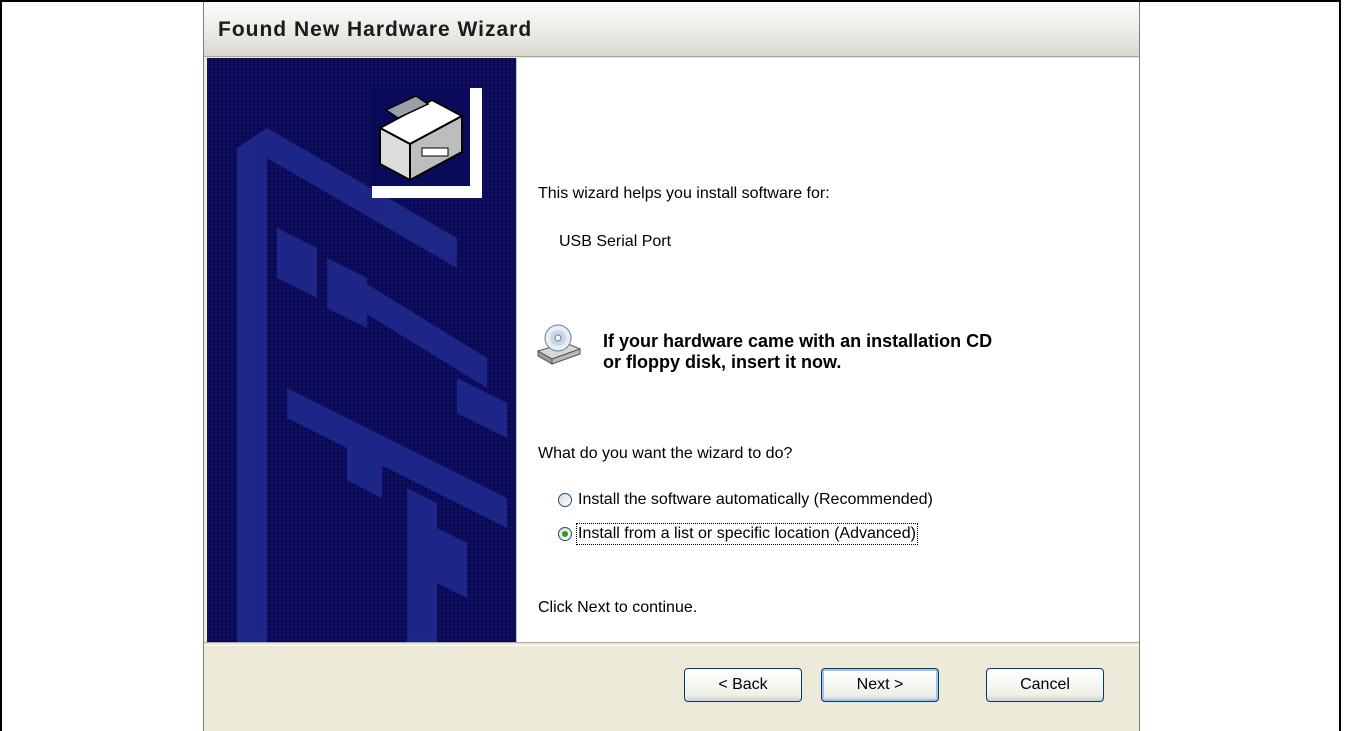  I want to click on insert-cd-line-2: or floppy disk, insert it now., so click(722, 362).